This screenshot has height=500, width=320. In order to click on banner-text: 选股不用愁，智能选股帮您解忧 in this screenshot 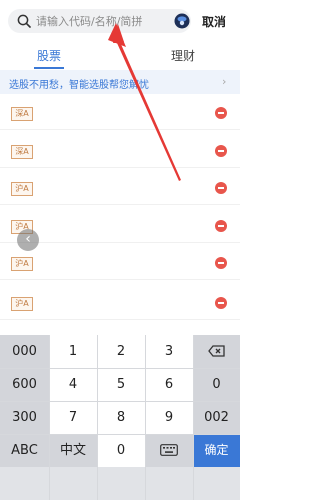, I will do `click(79, 85)`.